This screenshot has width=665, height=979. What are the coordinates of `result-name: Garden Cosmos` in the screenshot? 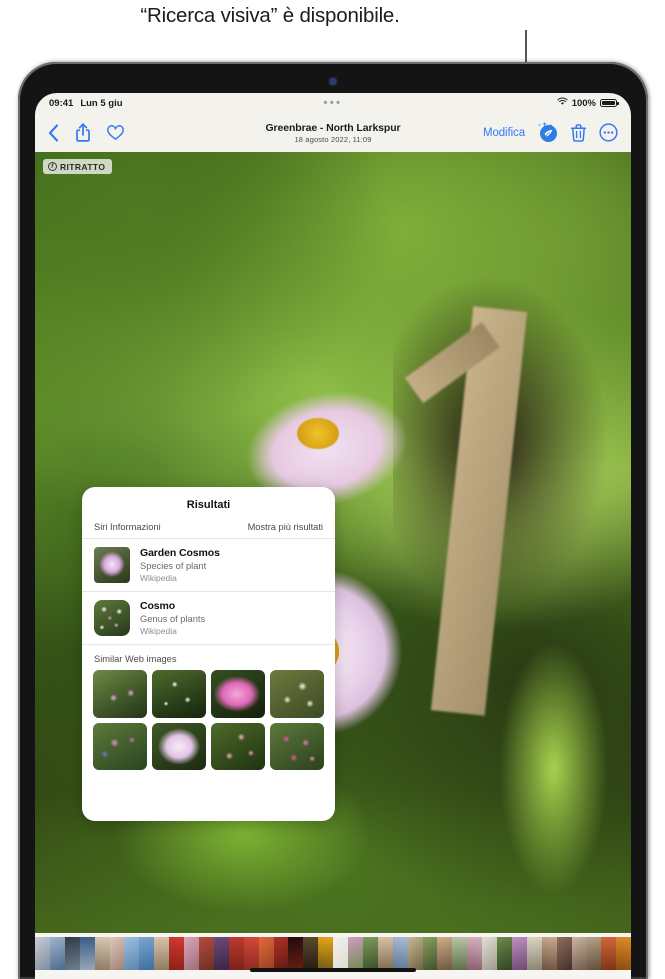 It's located at (180, 553).